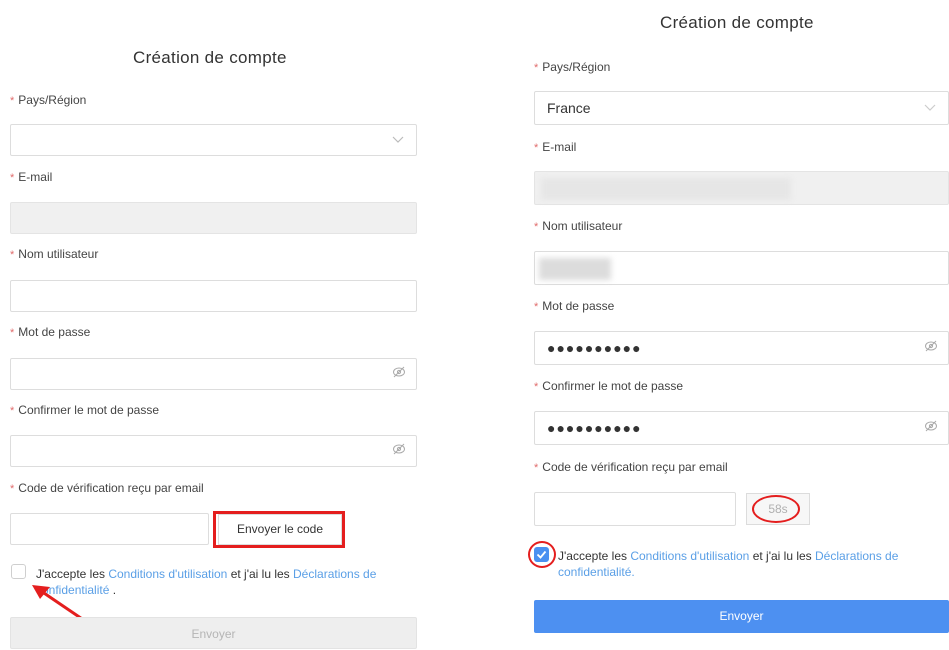  Describe the element at coordinates (18, 571) in the screenshot. I see `terms-checkbox` at that location.